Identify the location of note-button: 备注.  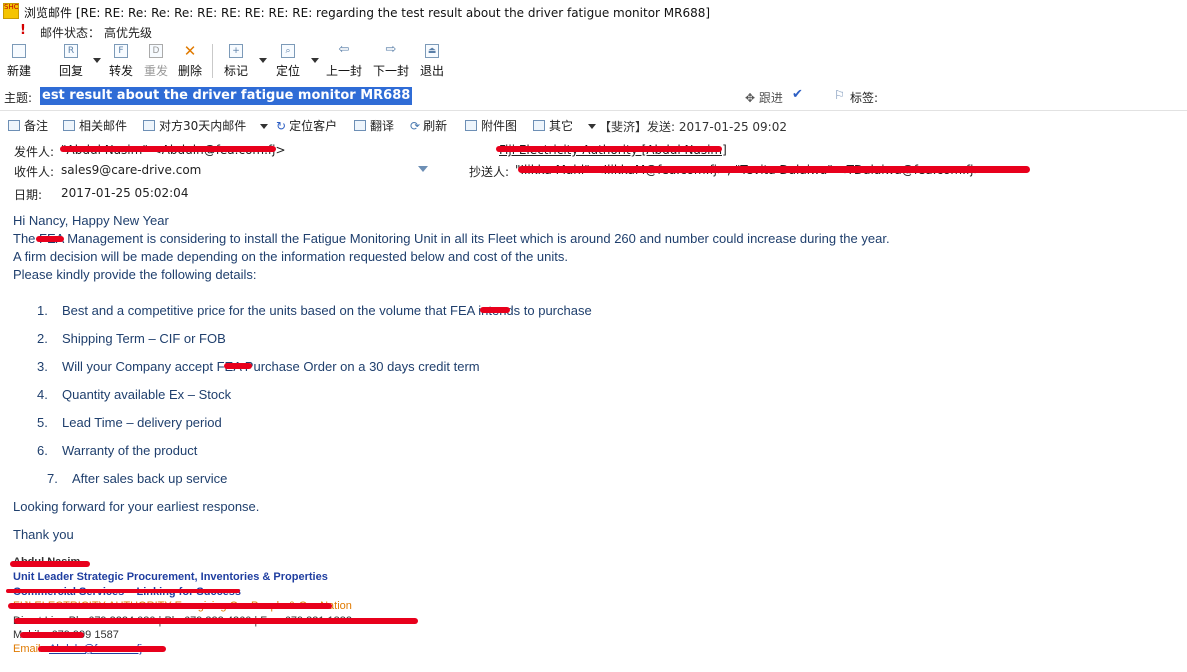
(28, 125).